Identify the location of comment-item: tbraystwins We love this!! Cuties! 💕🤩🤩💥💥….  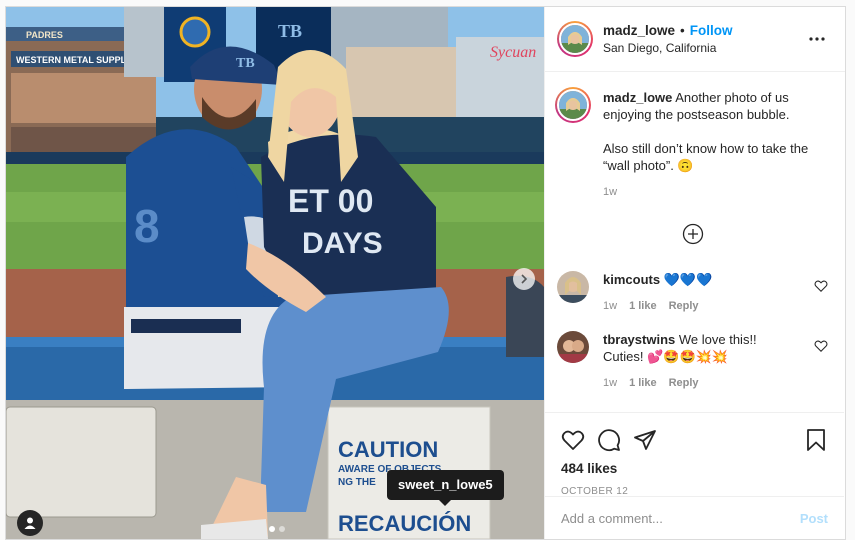
(692, 361).